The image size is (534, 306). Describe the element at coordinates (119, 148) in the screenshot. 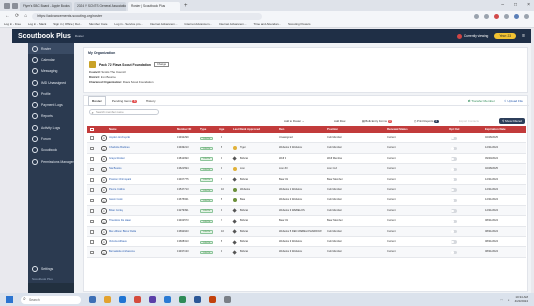

I see `member-name: Charlotte Bodines` at that location.